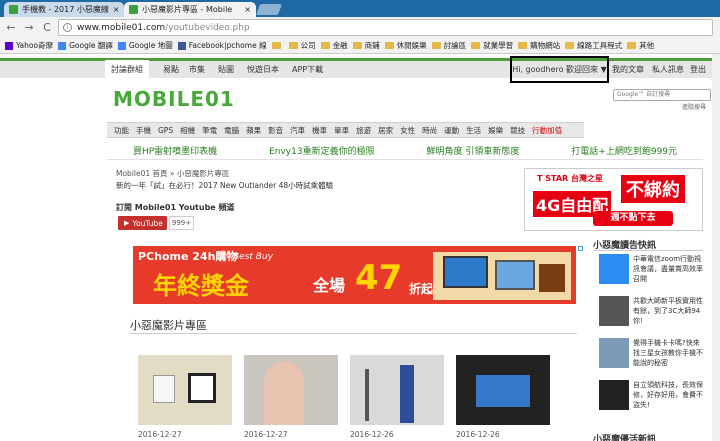 The image size is (720, 441). Describe the element at coordinates (624, 151) in the screenshot. I see `promo-link: 打電話+上網吃到飽999元` at that location.